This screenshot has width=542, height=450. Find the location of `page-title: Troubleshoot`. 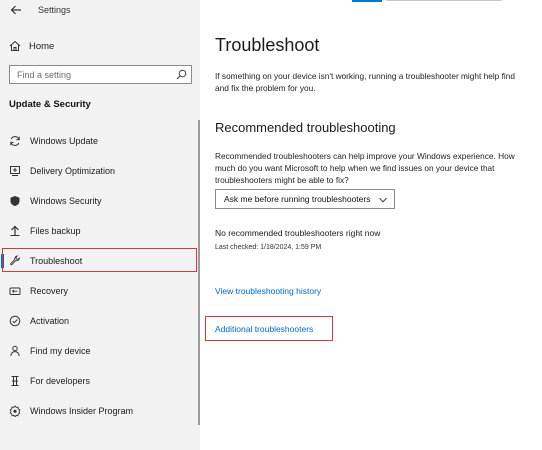

page-title: Troubleshoot is located at coordinates (267, 45).